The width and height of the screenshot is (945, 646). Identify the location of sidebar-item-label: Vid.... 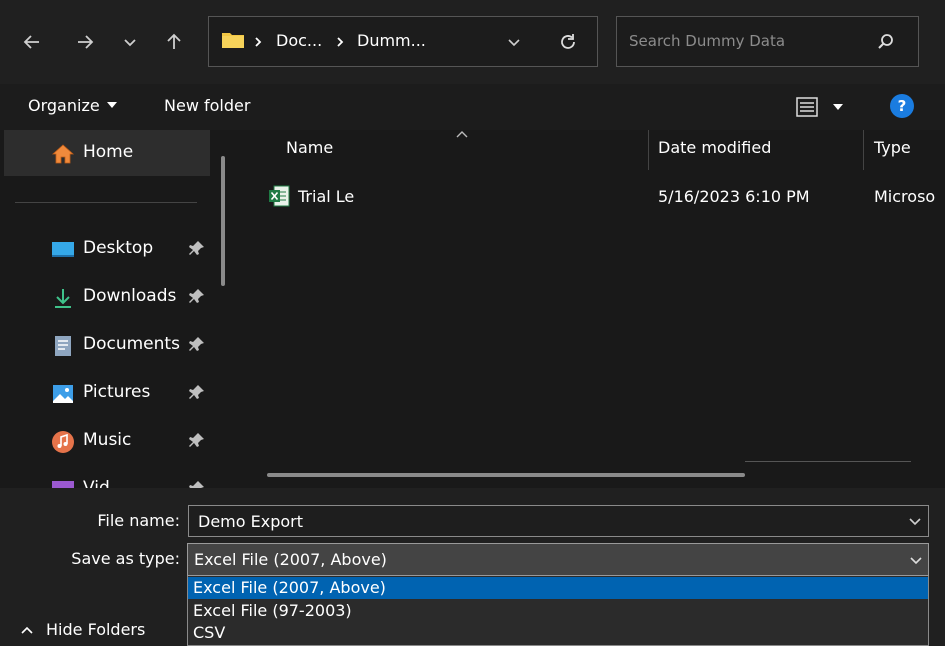
(104, 483).